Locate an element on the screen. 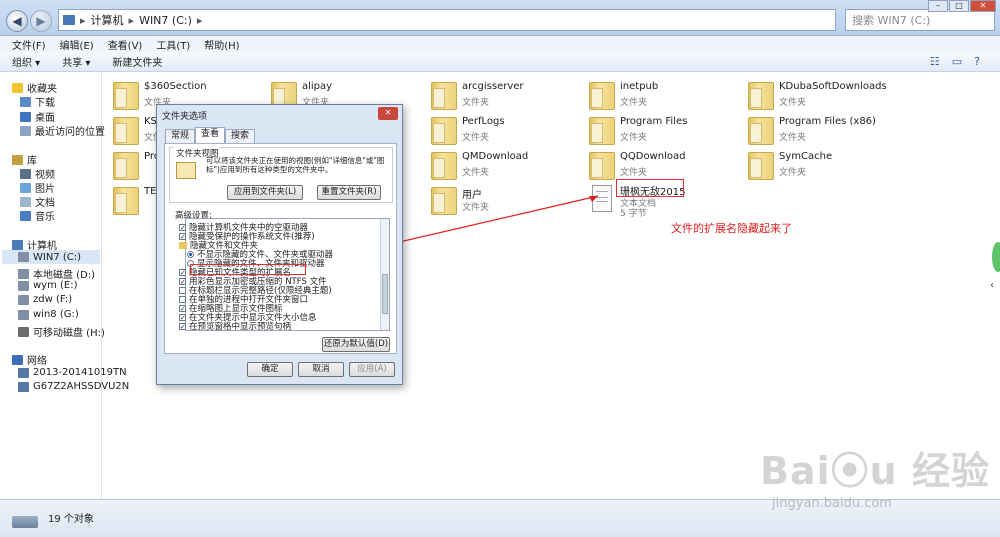  reset-folders-button: 重置文件夹(R) is located at coordinates (349, 192).